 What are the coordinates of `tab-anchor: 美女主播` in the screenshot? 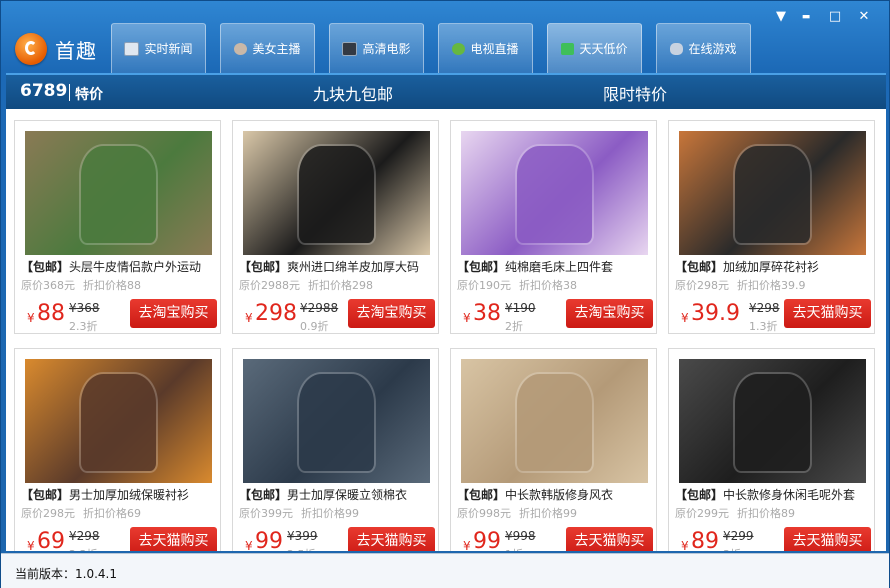 It's located at (267, 48).